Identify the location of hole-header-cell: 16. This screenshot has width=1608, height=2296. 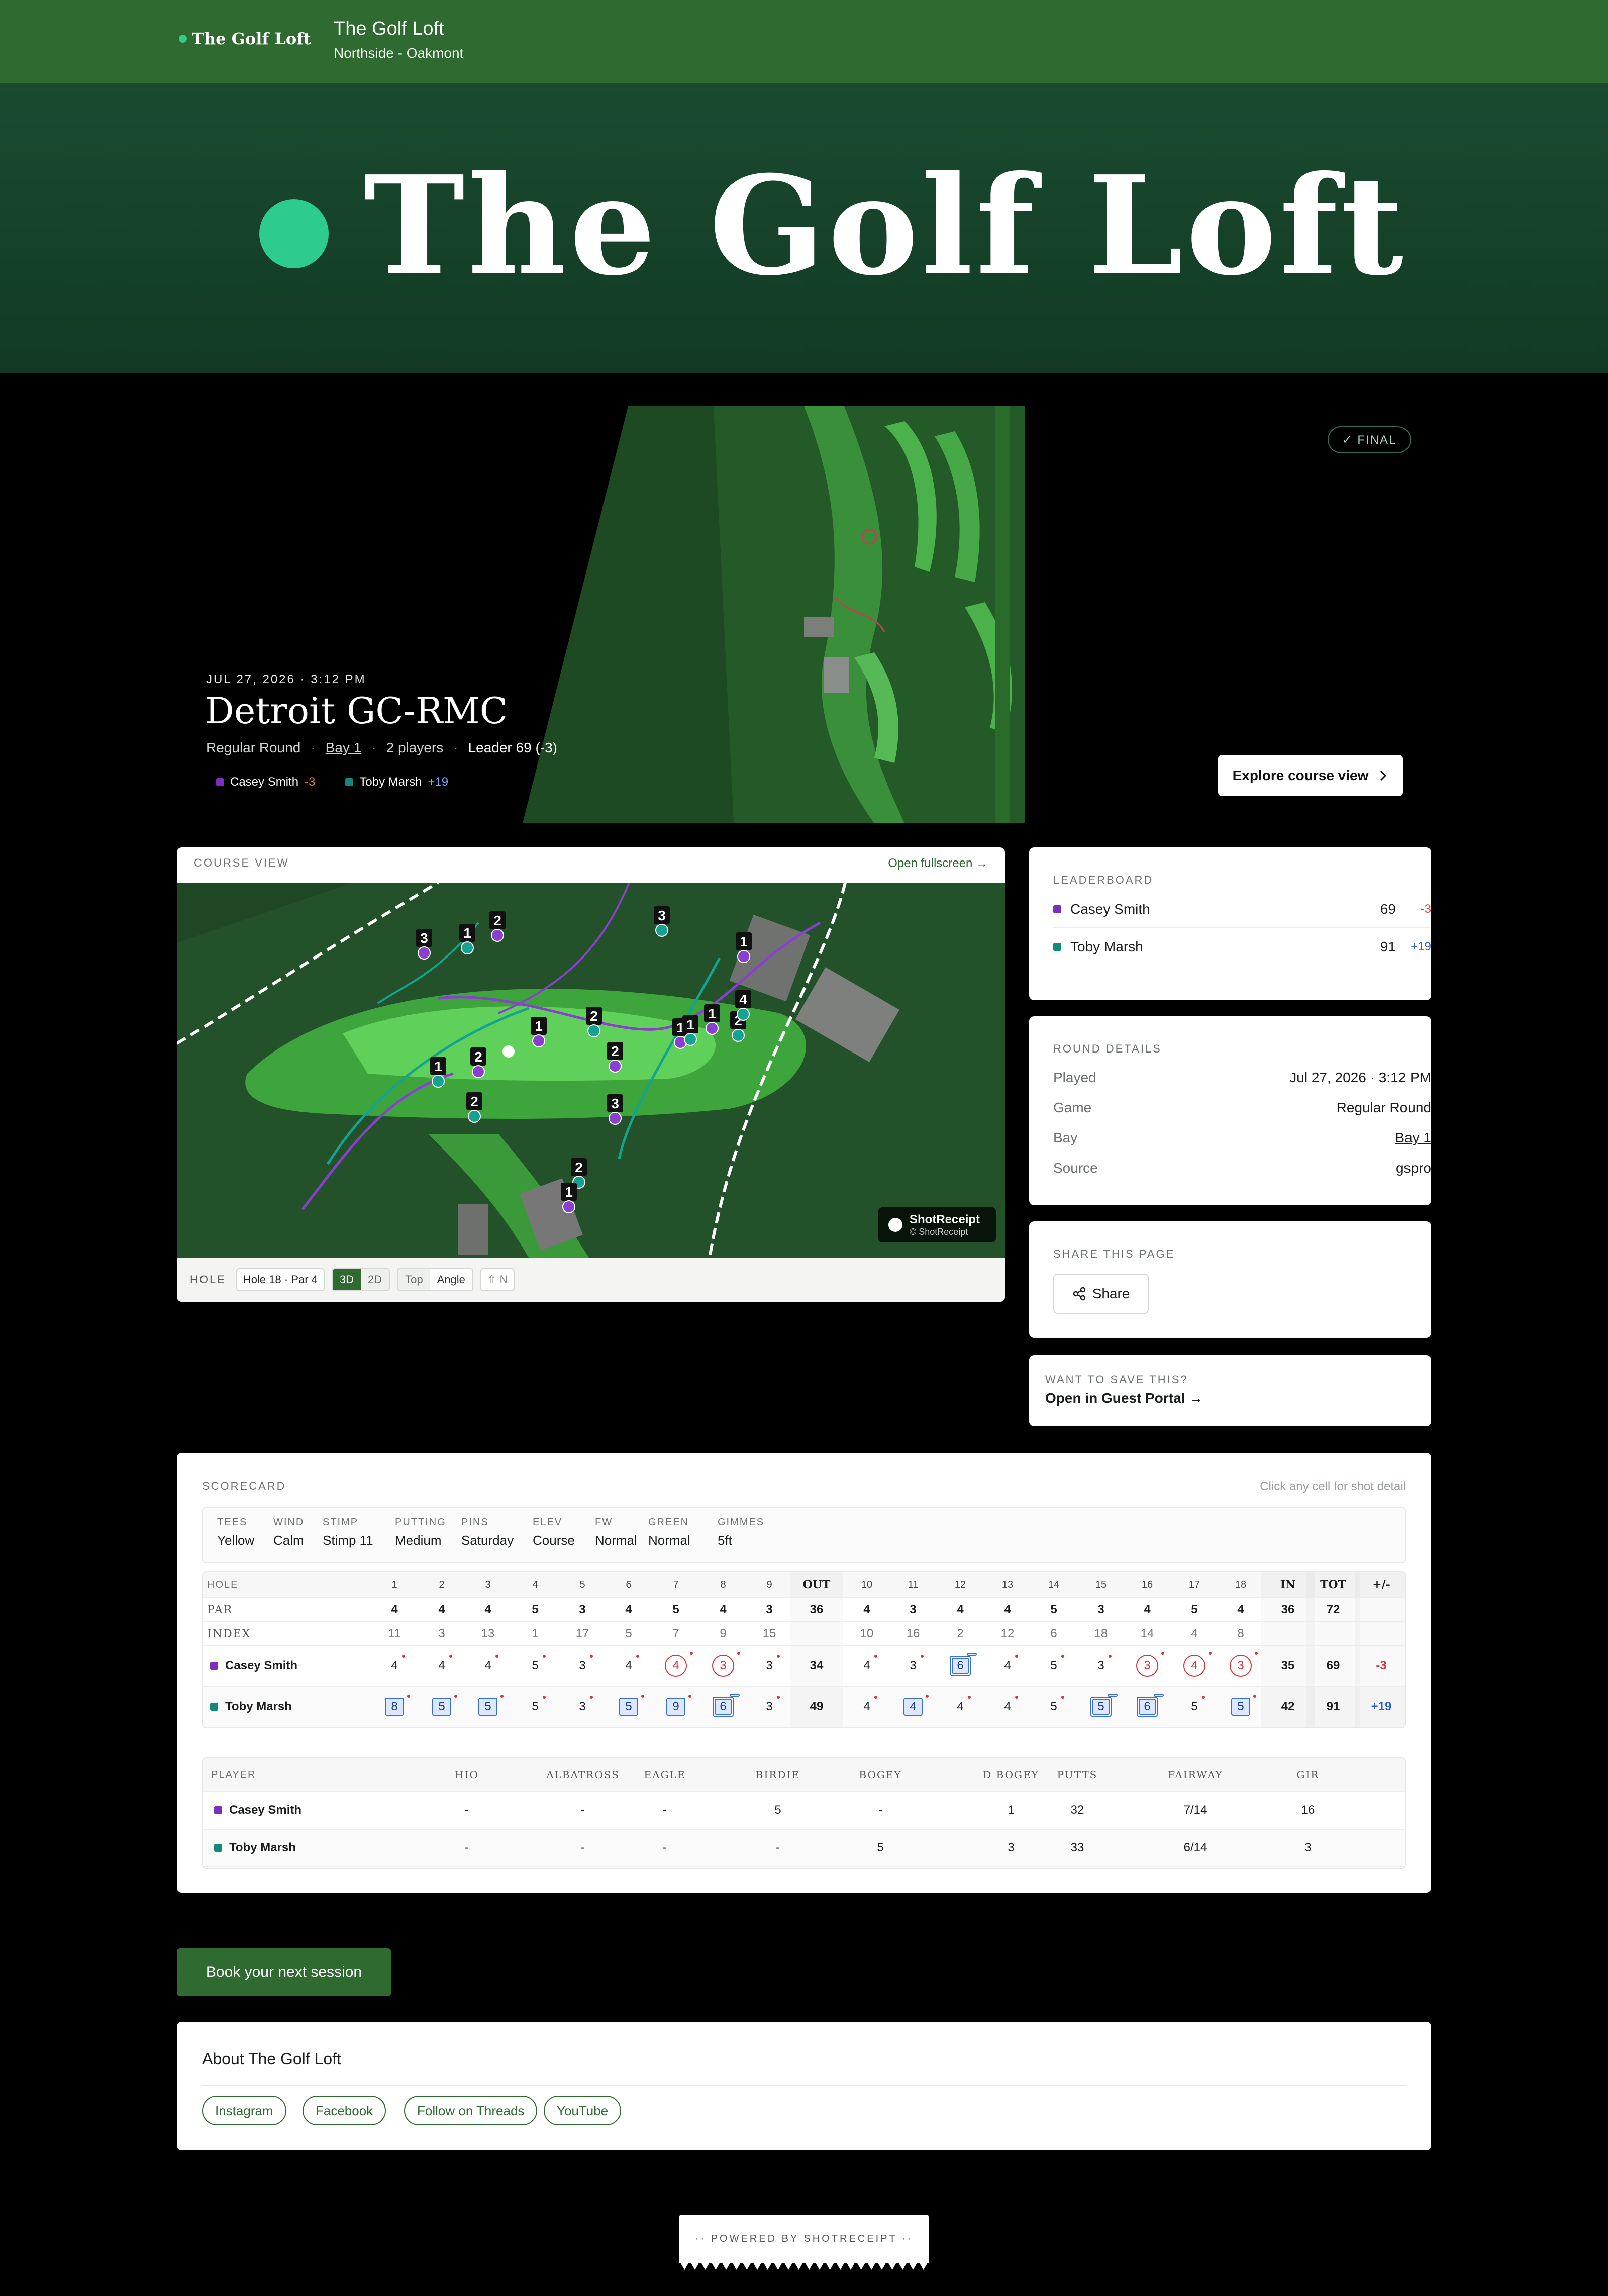
(1147, 1584).